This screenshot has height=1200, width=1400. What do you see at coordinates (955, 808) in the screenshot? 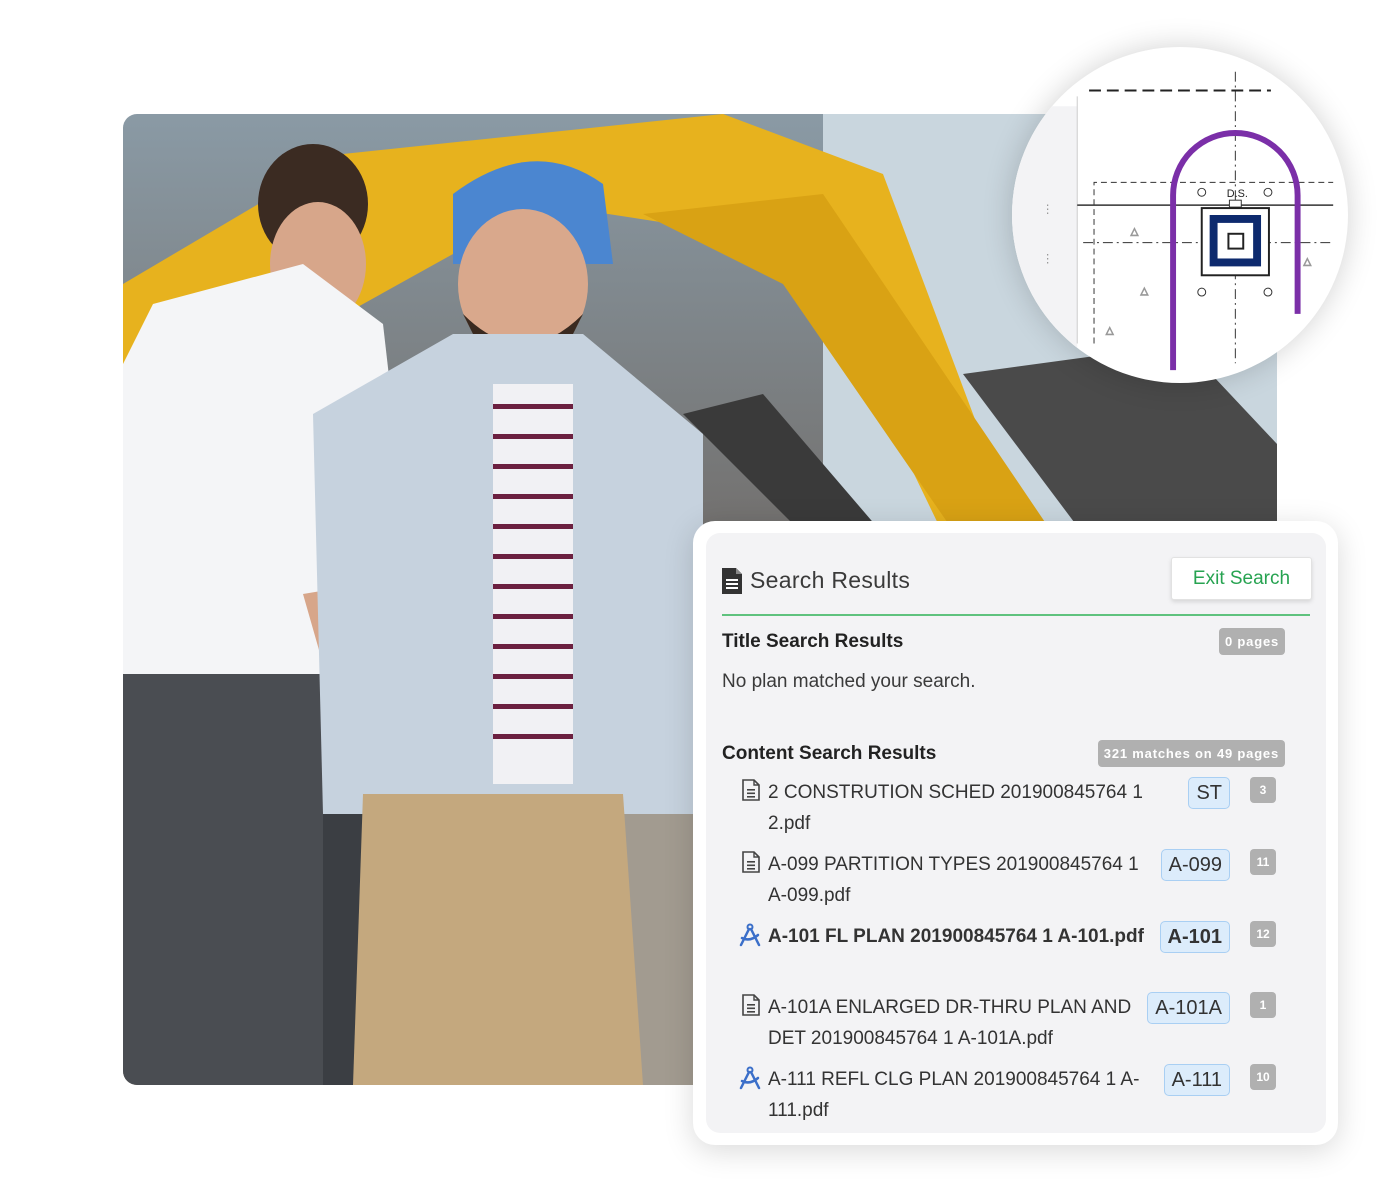
I see `result-file-name: 2 CONSTRUTION SCHED 201900845764 1 2.pdf` at bounding box center [955, 808].